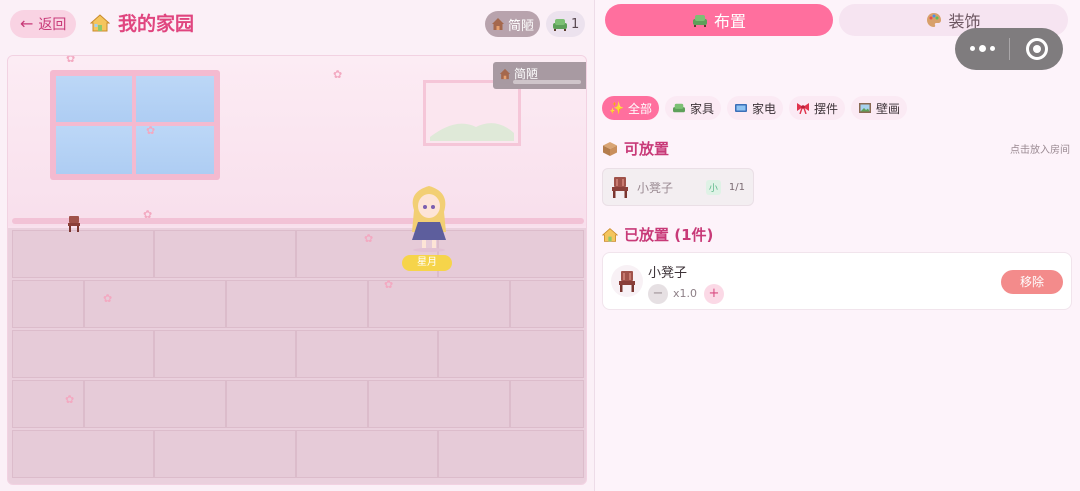 The height and width of the screenshot is (491, 1080). I want to click on filter-all: ✨ 全部, so click(630, 108).